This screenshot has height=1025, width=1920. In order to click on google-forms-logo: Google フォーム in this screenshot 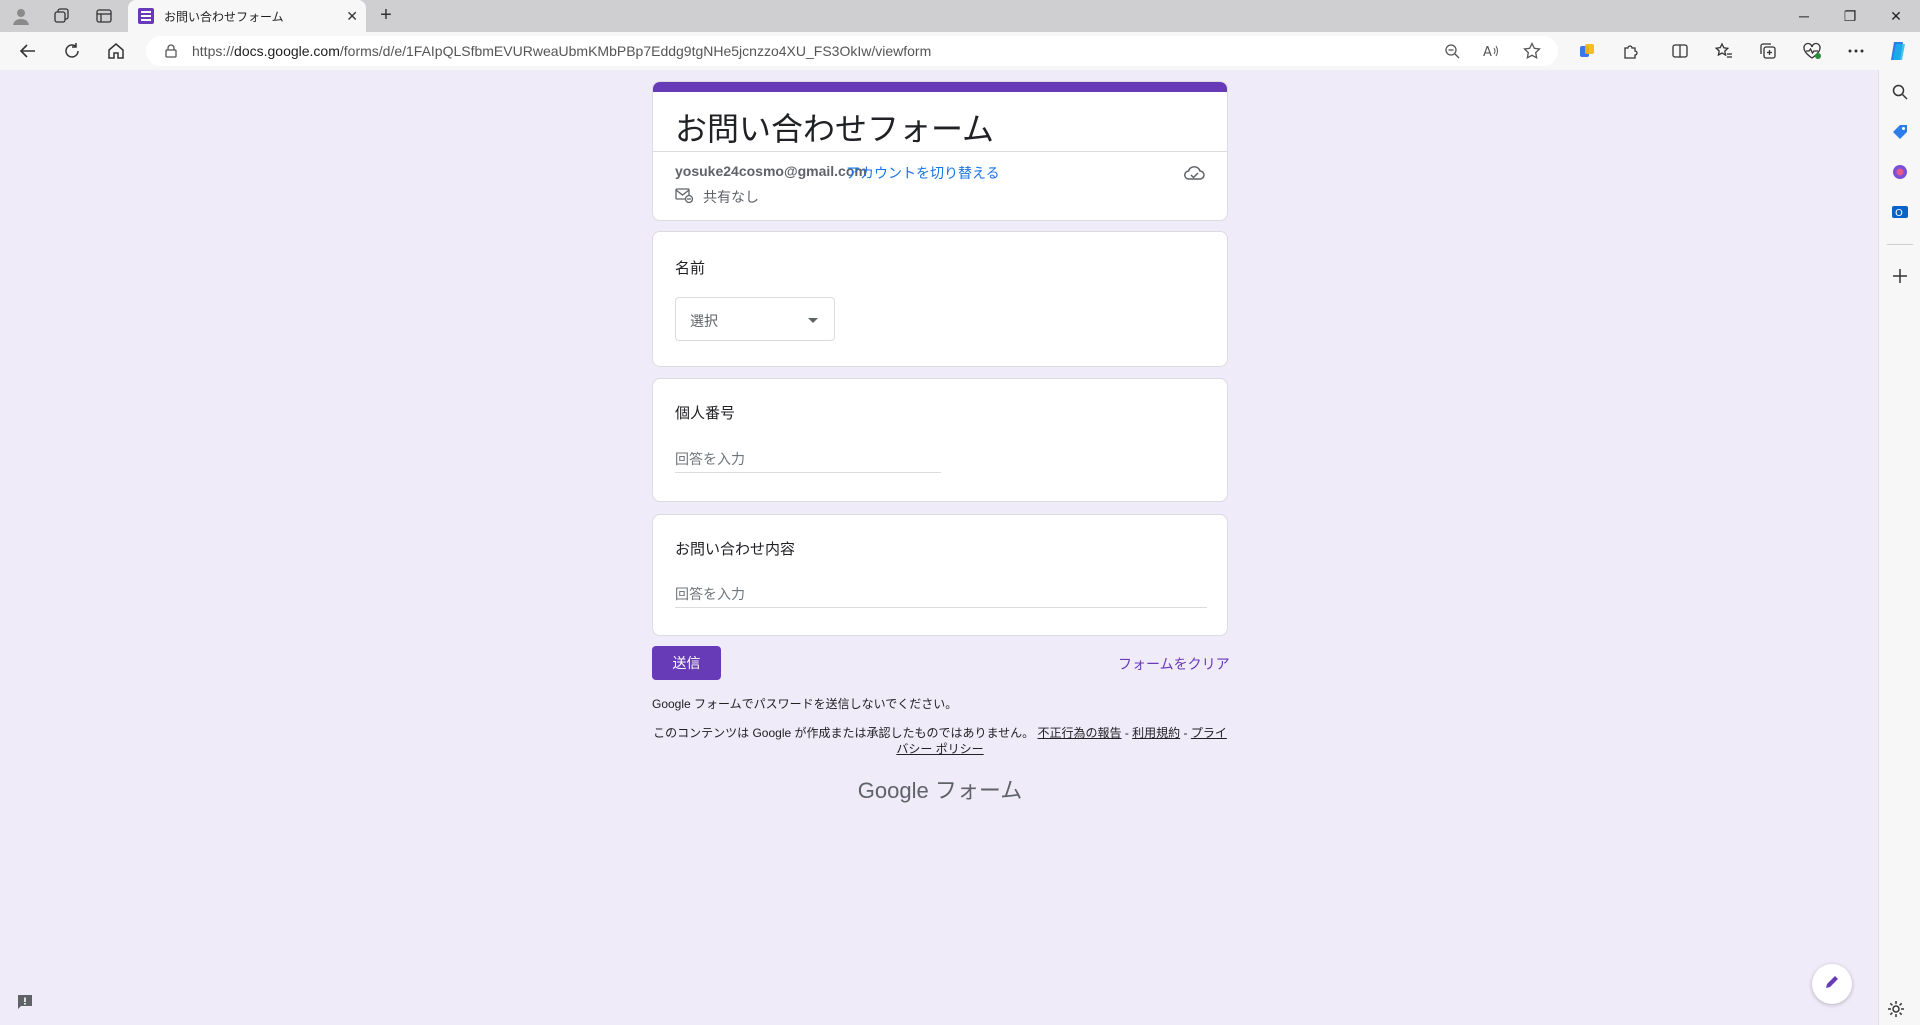, I will do `click(940, 789)`.